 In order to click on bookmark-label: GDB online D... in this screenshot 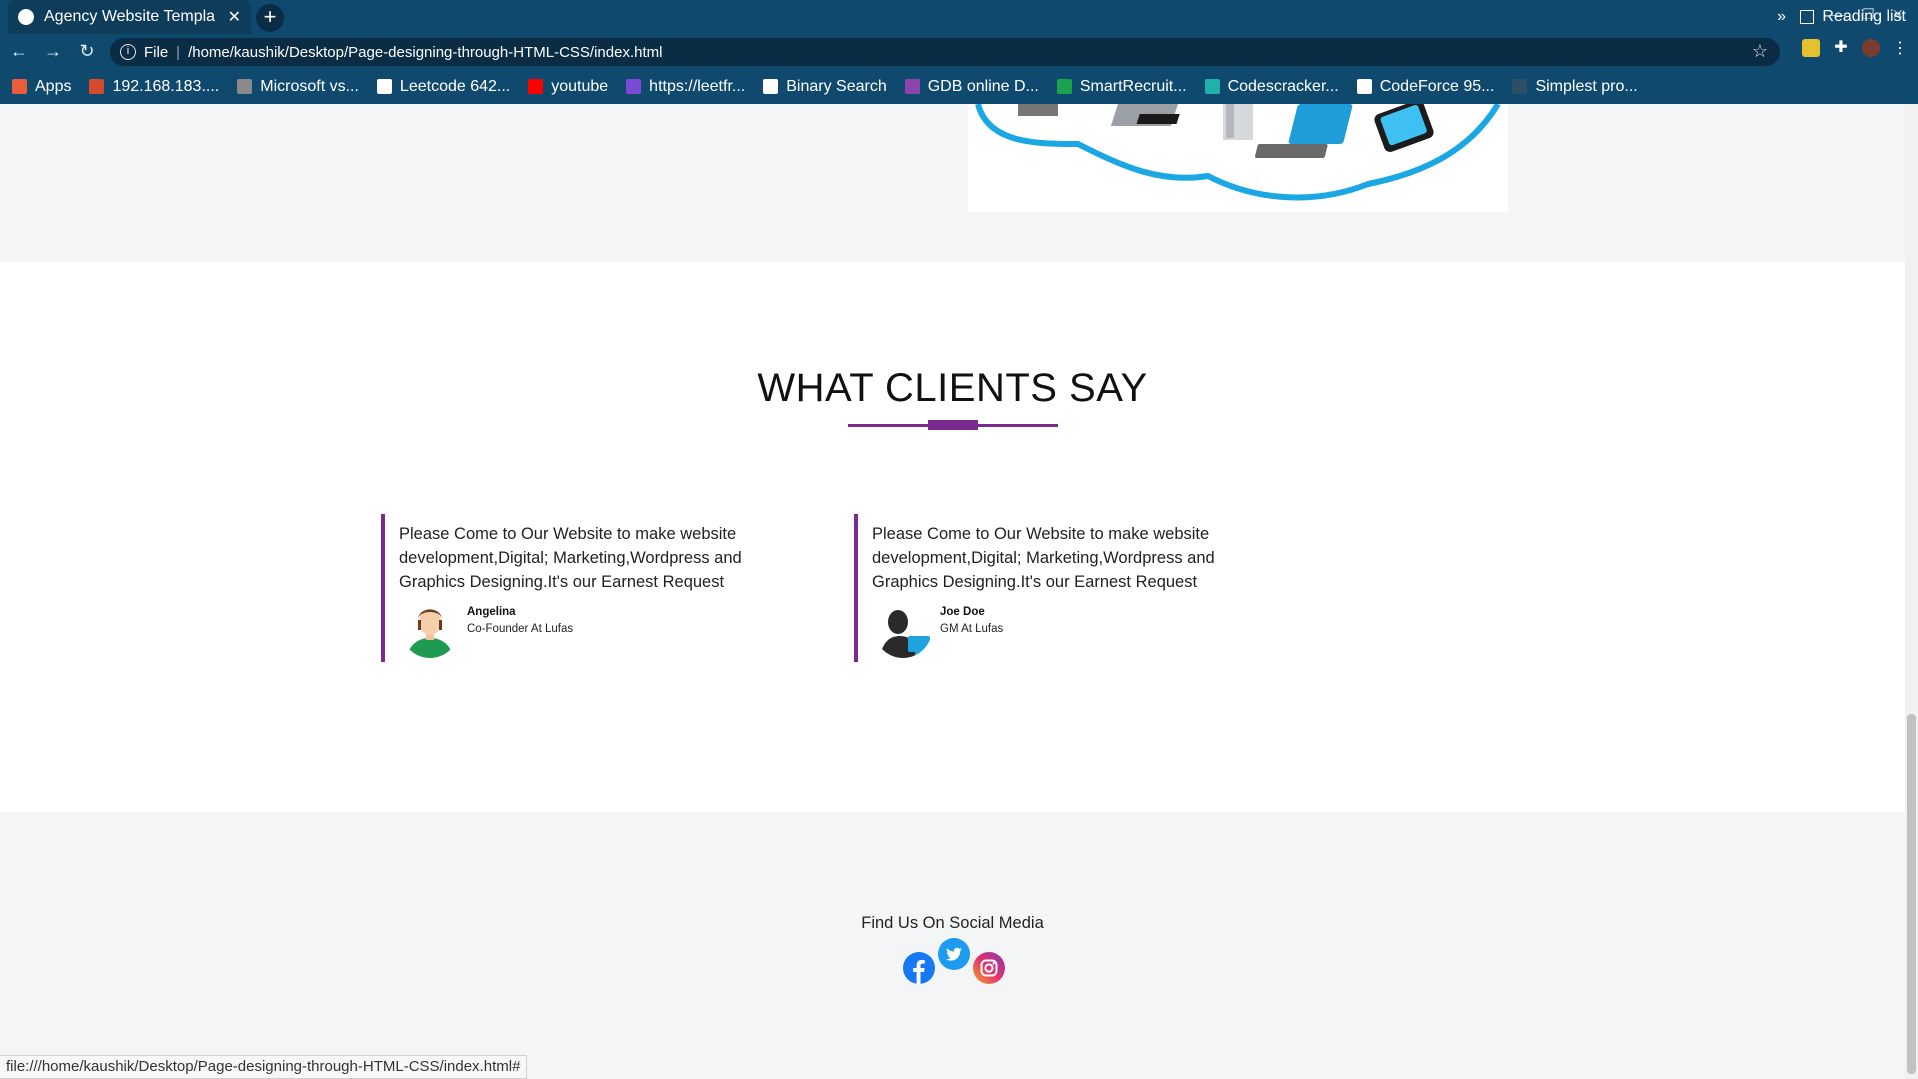, I will do `click(983, 86)`.